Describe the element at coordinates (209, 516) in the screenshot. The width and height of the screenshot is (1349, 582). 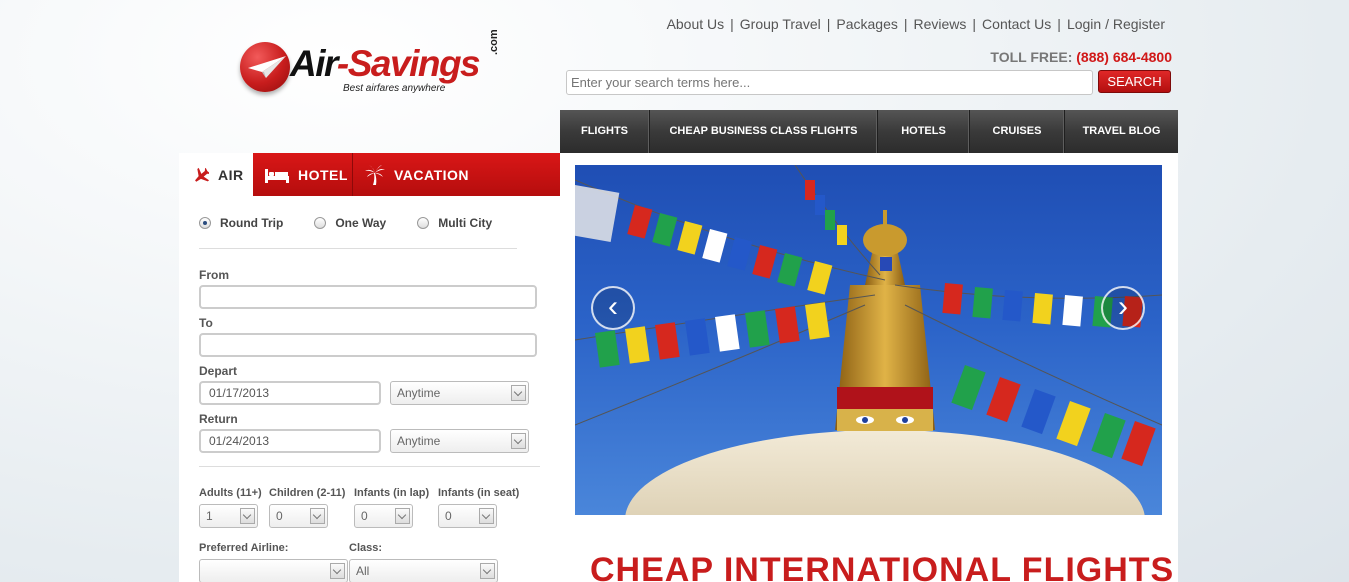
I see `adults-value: 1` at that location.